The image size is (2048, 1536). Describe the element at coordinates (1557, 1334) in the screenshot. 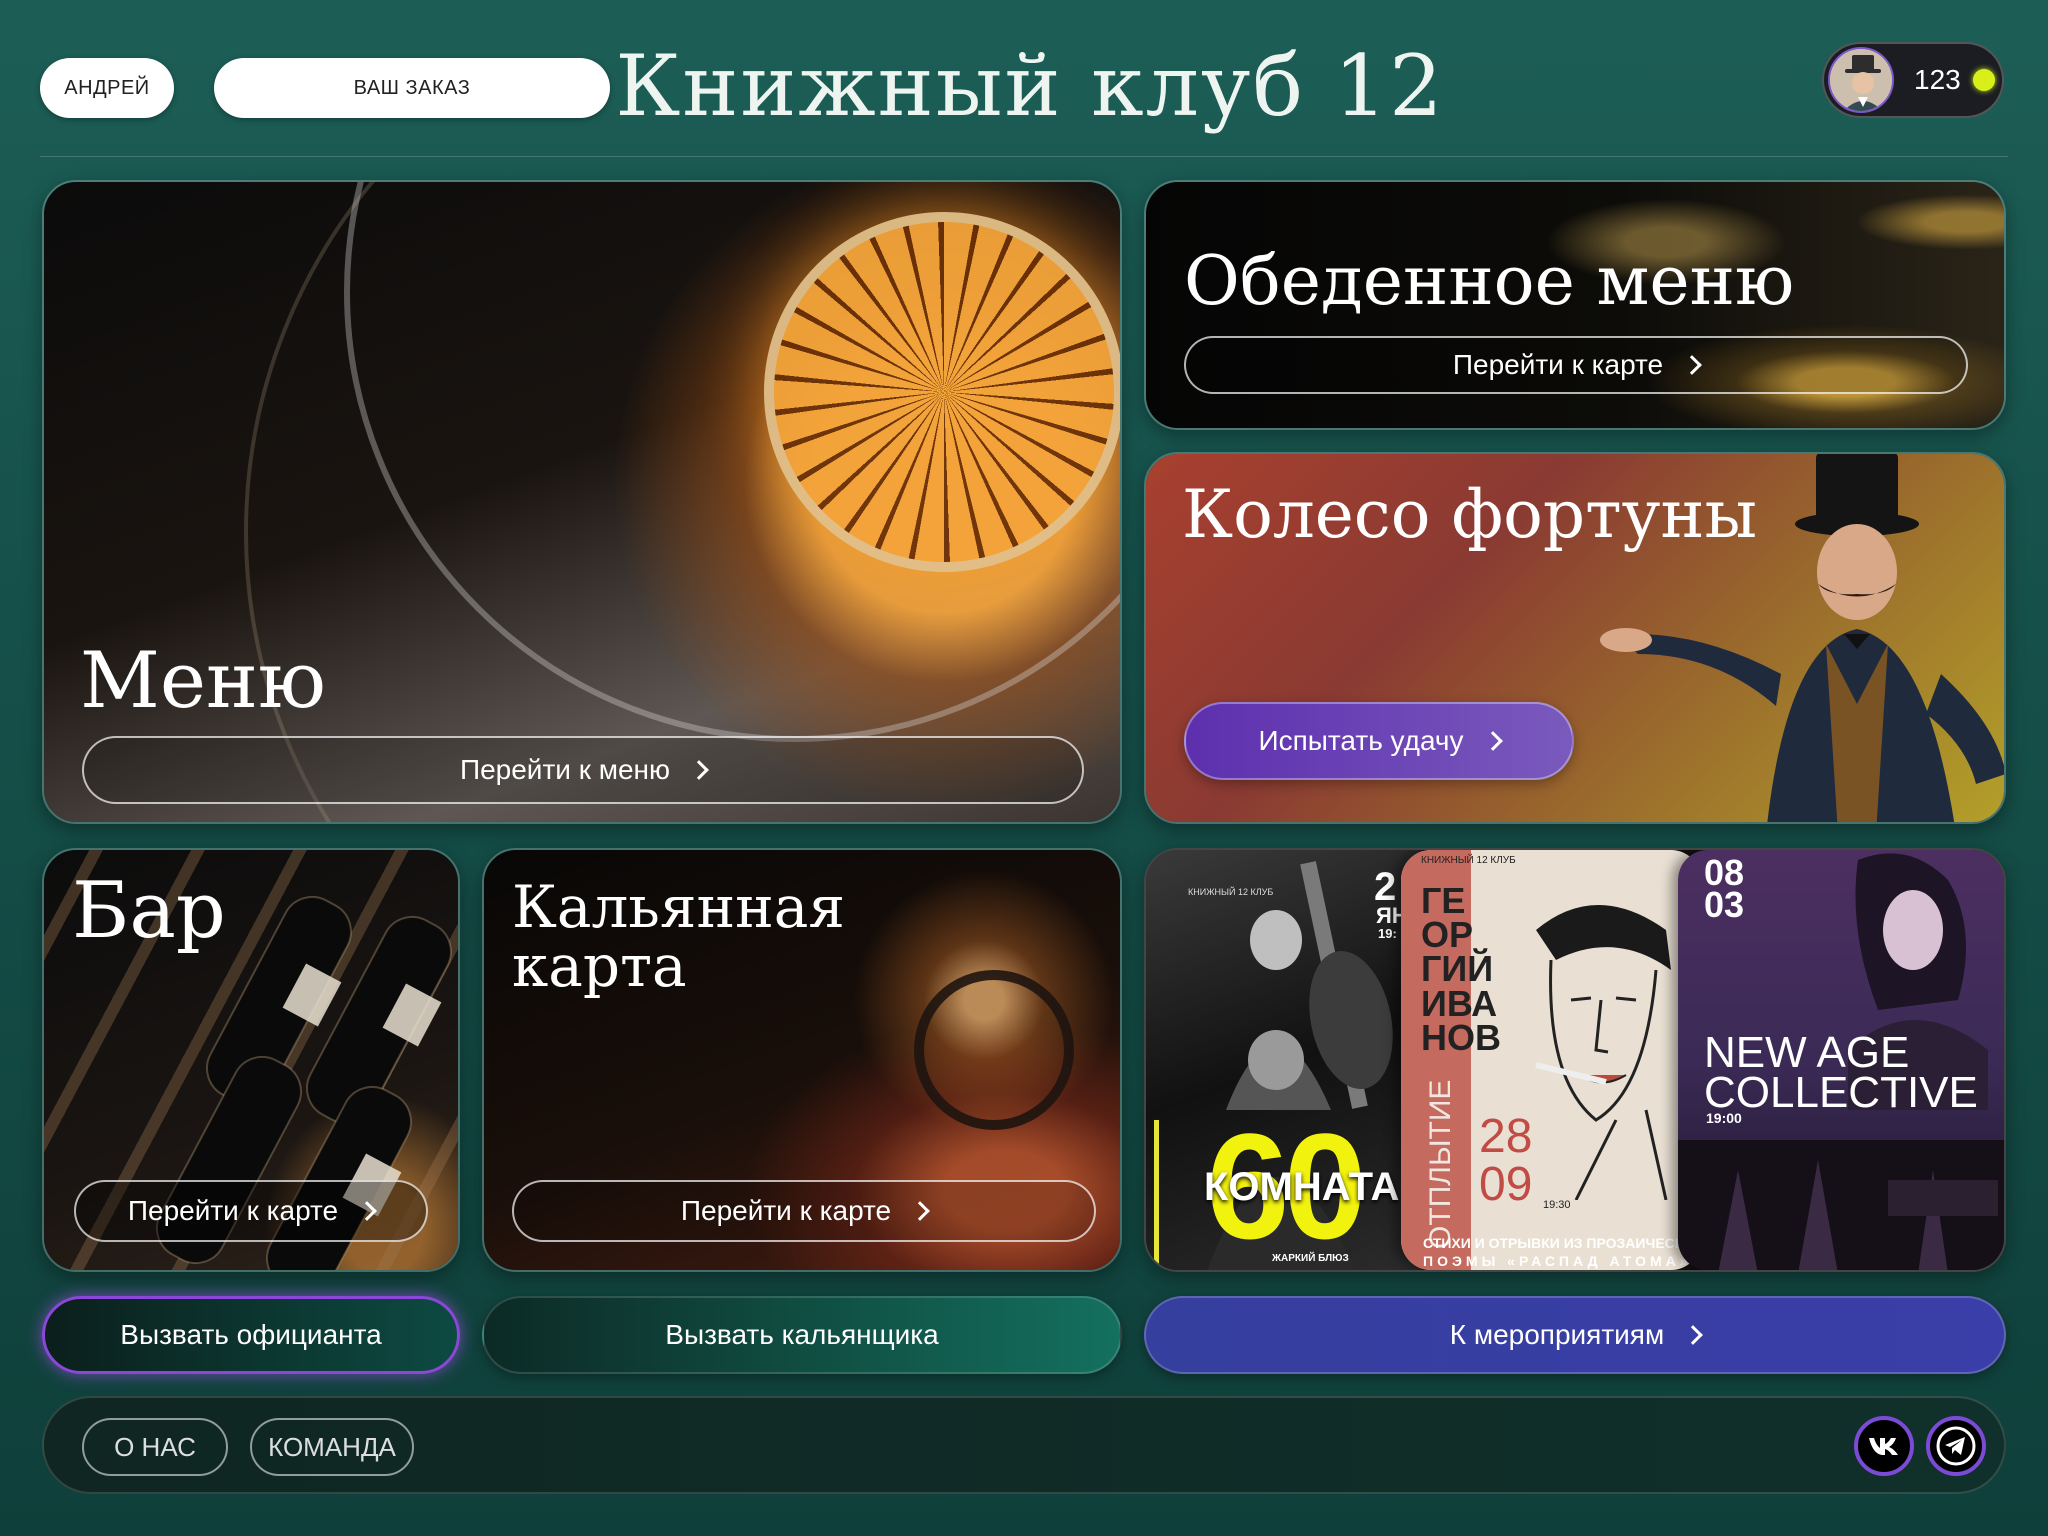

I see `to-events-label: К мероприятиям` at that location.